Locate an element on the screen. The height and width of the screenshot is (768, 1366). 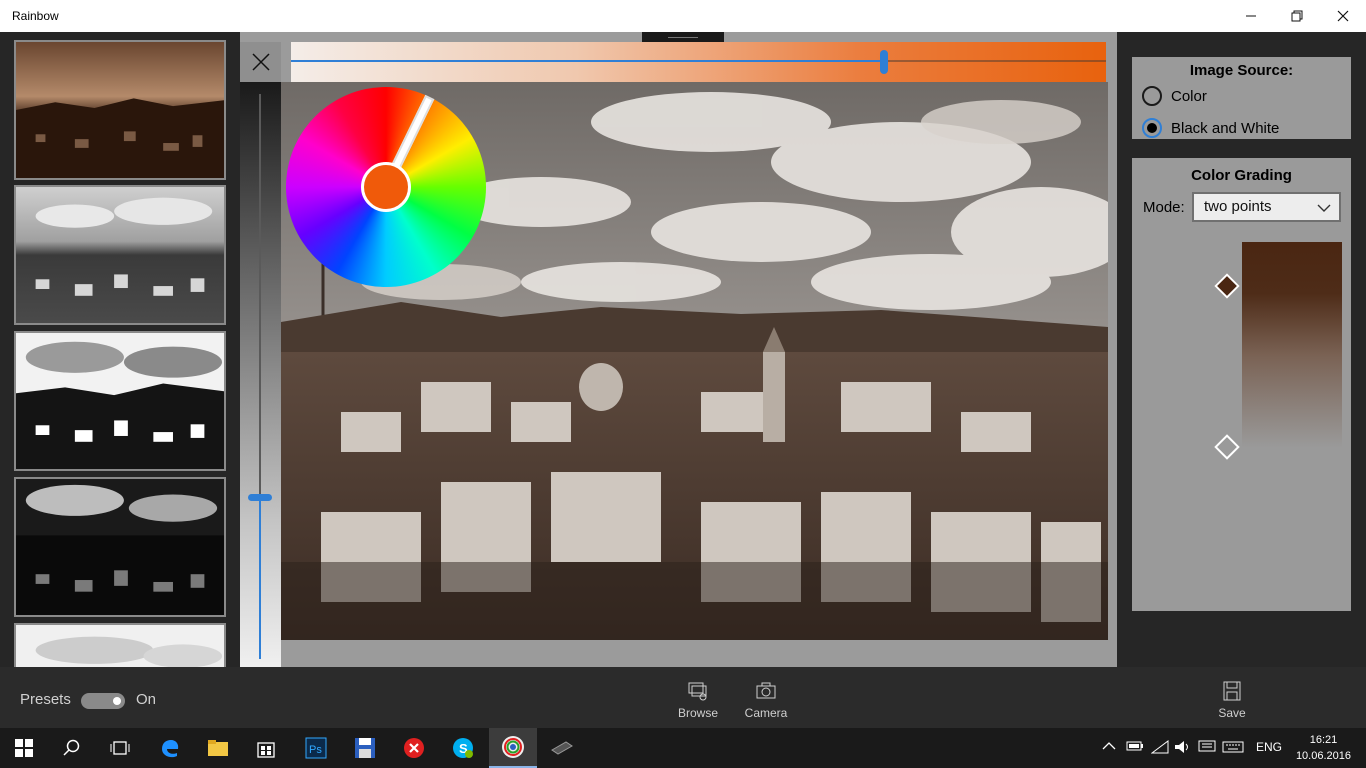
rainbow-app is located at coordinates (513, 748).